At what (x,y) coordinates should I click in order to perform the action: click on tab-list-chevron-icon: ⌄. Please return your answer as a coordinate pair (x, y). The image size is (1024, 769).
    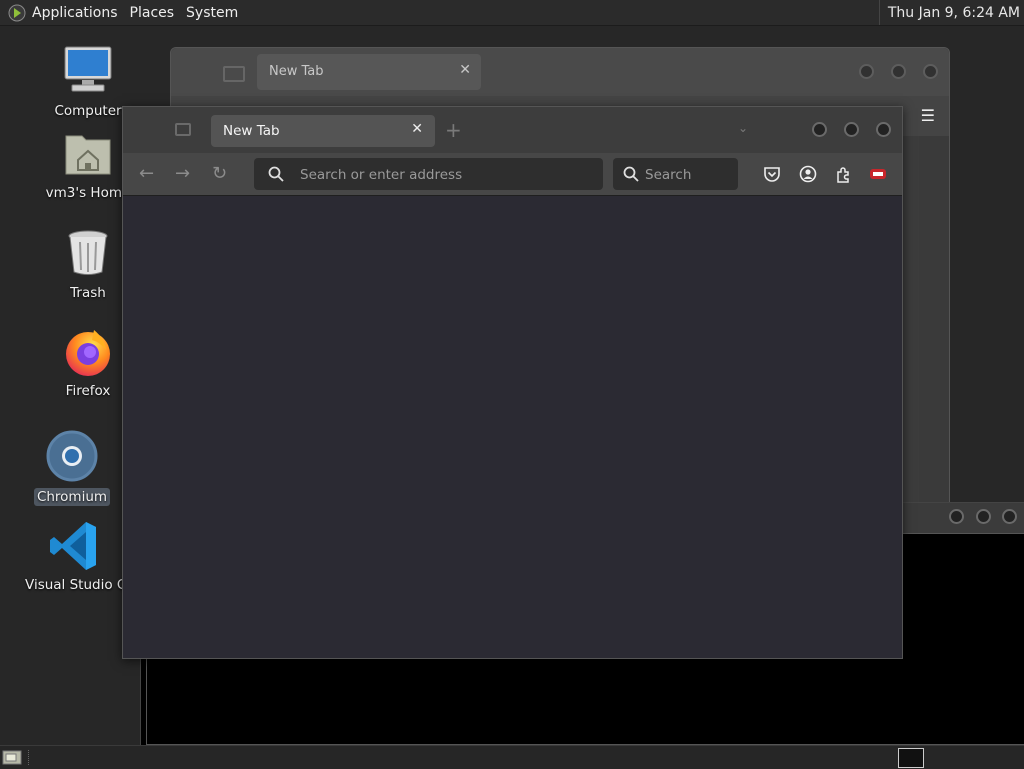
    Looking at the image, I should click on (743, 128).